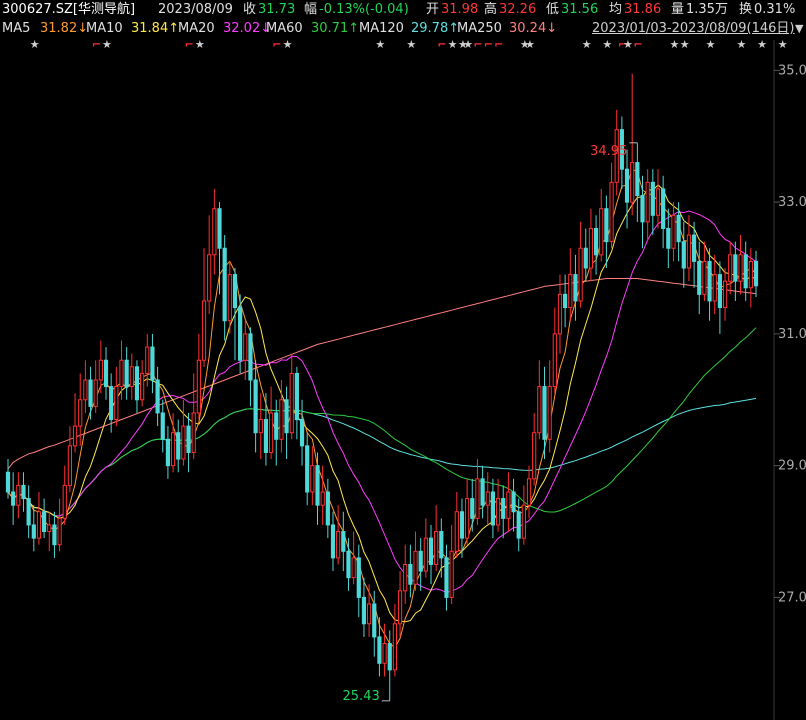 The height and width of the screenshot is (720, 806). I want to click on min-price-label: 25.43, so click(361, 696).